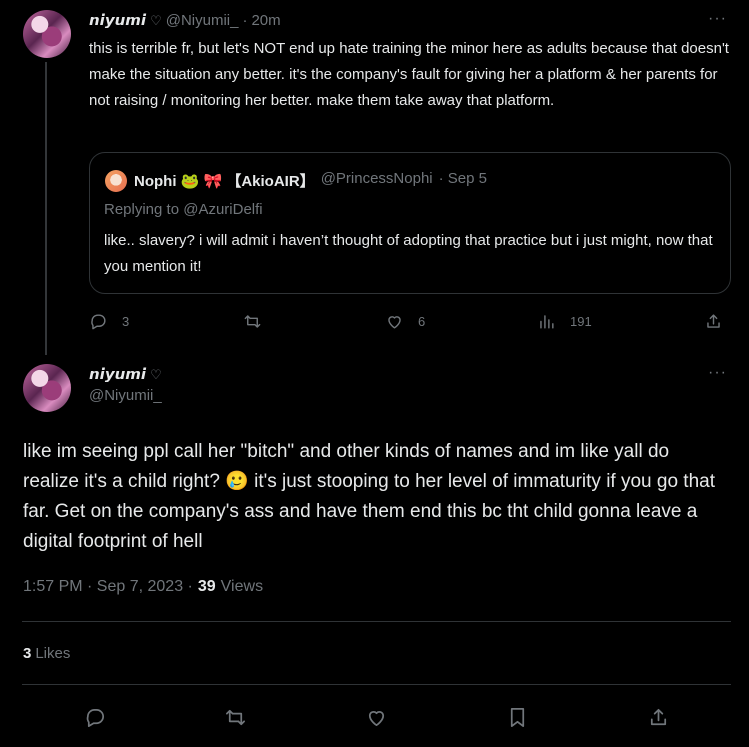  What do you see at coordinates (183, 209) in the screenshot?
I see `replying-to: Replying to @AzuriDelfi` at bounding box center [183, 209].